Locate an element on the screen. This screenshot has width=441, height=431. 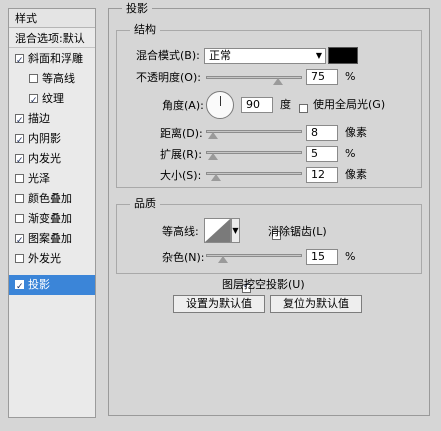
distance-unit: 像素 is located at coordinates (356, 132).